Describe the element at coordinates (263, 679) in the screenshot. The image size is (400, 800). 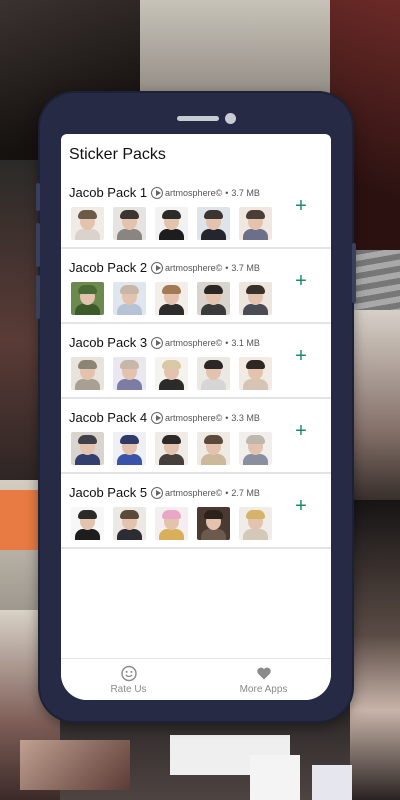
I see `more-apps-button: More Apps` at that location.